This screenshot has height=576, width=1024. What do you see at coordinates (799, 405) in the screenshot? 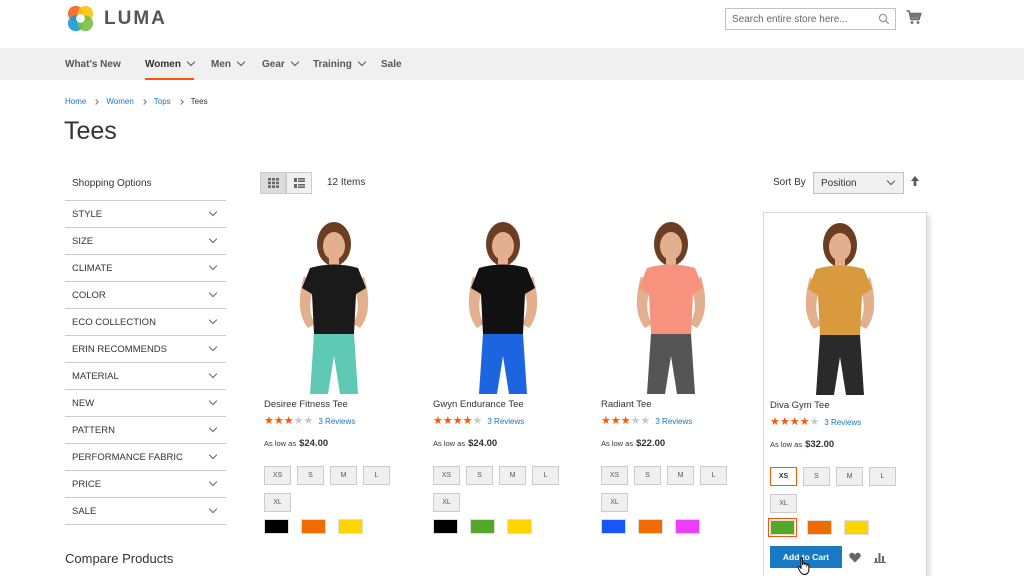
I see `product-name: Diva Gym Tee` at bounding box center [799, 405].